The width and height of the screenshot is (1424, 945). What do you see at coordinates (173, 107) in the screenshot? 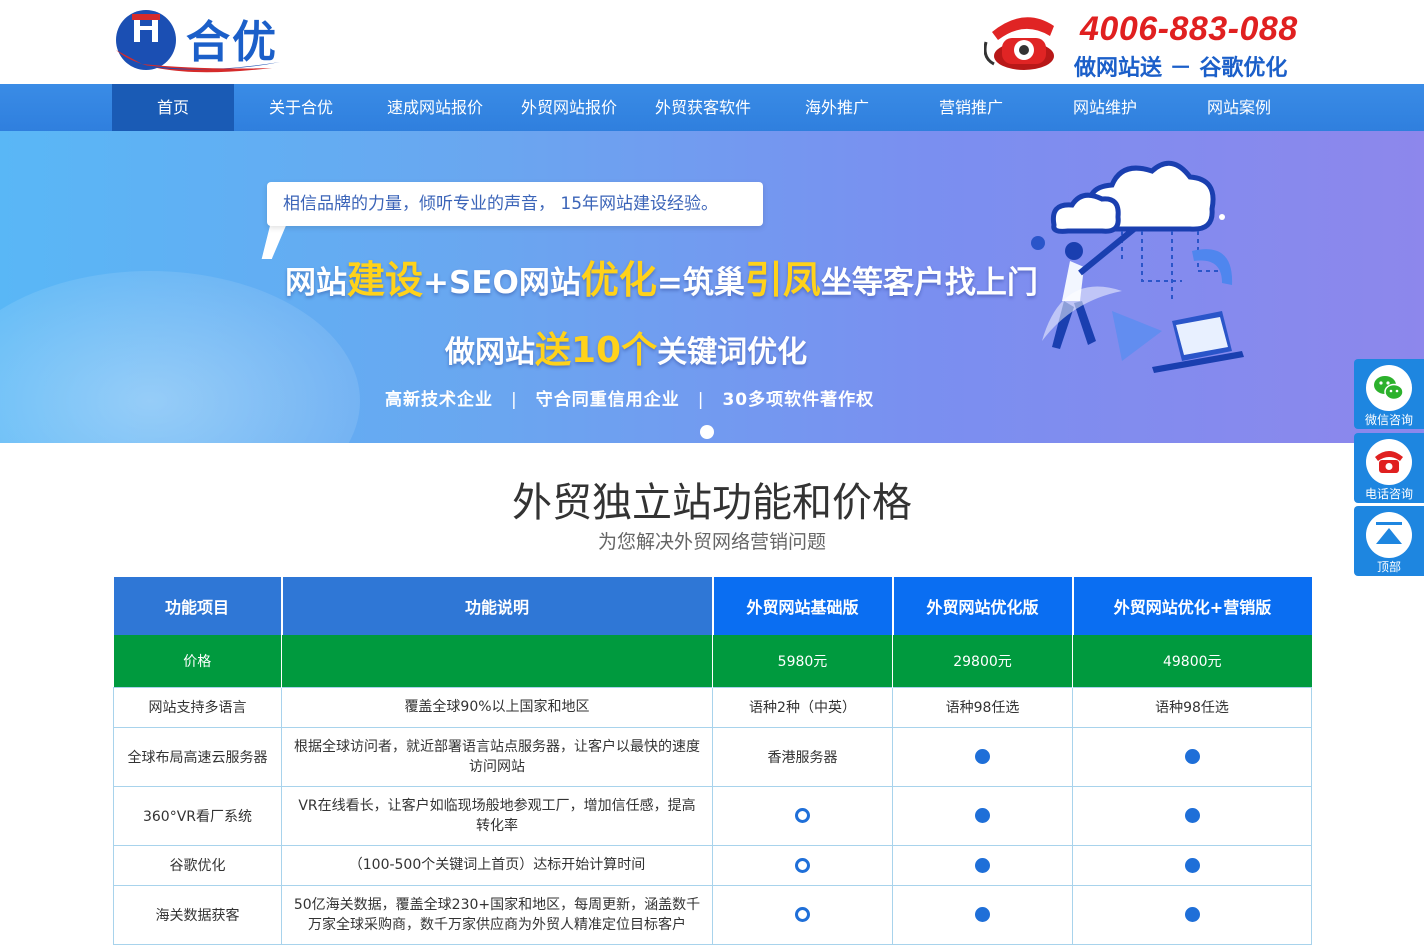
I see `nav-item-home: 首页` at bounding box center [173, 107].